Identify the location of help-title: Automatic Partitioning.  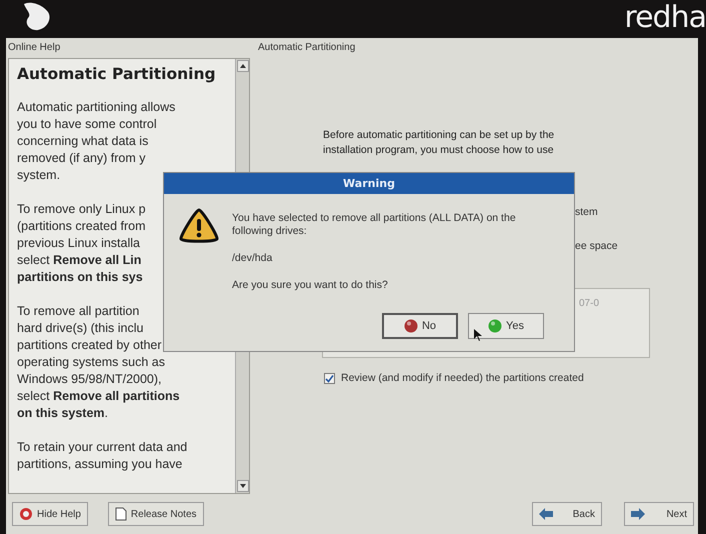
(117, 74).